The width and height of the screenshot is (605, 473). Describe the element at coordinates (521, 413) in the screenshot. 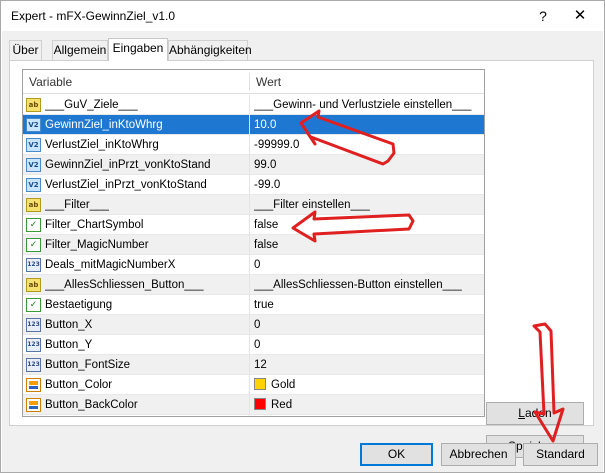

I see `load-label-mnemonic: L` at that location.